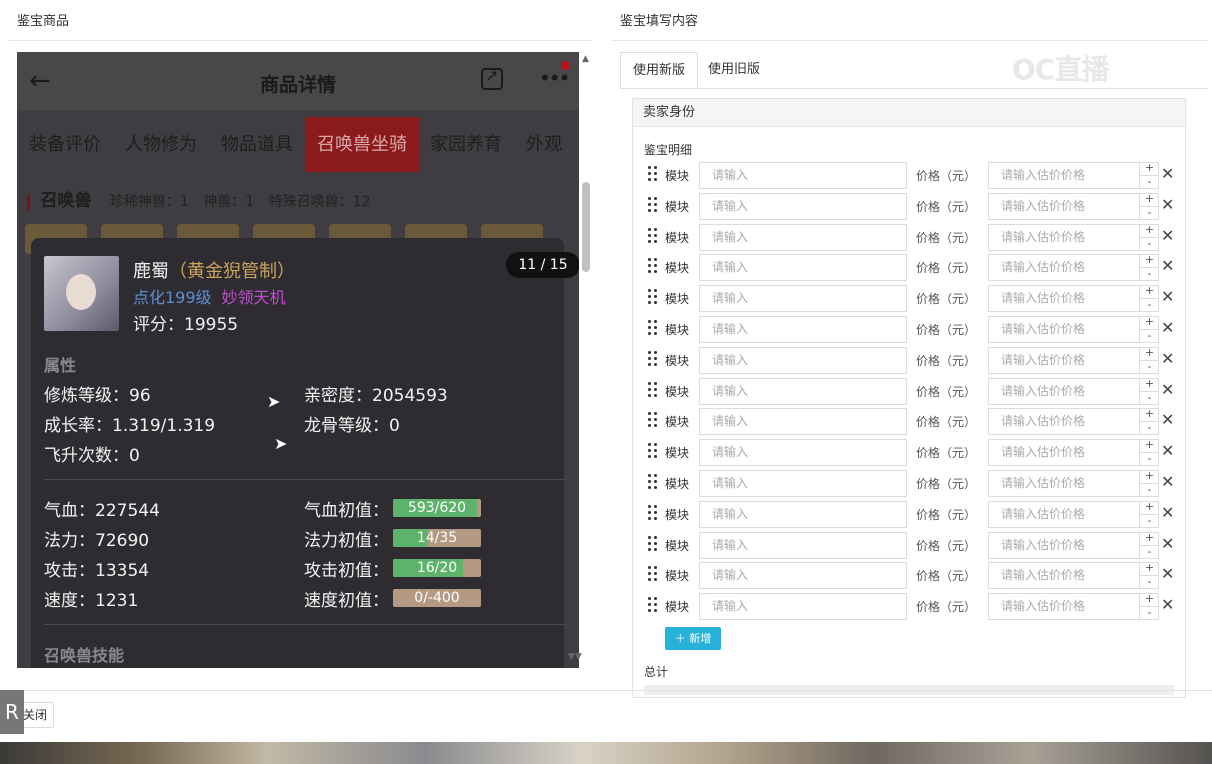 The image size is (1212, 764). I want to click on tab-cultivation: 人物修为, so click(161, 144).